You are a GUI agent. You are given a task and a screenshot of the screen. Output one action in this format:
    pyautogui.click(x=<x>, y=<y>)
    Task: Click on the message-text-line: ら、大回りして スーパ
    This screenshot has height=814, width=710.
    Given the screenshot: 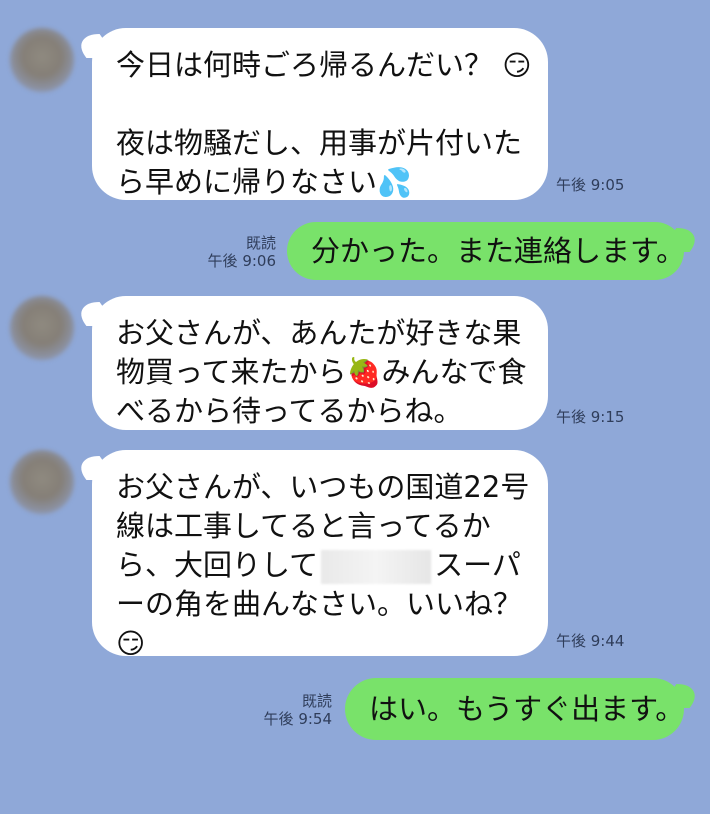 What is the action you would take?
    pyautogui.click(x=318, y=566)
    